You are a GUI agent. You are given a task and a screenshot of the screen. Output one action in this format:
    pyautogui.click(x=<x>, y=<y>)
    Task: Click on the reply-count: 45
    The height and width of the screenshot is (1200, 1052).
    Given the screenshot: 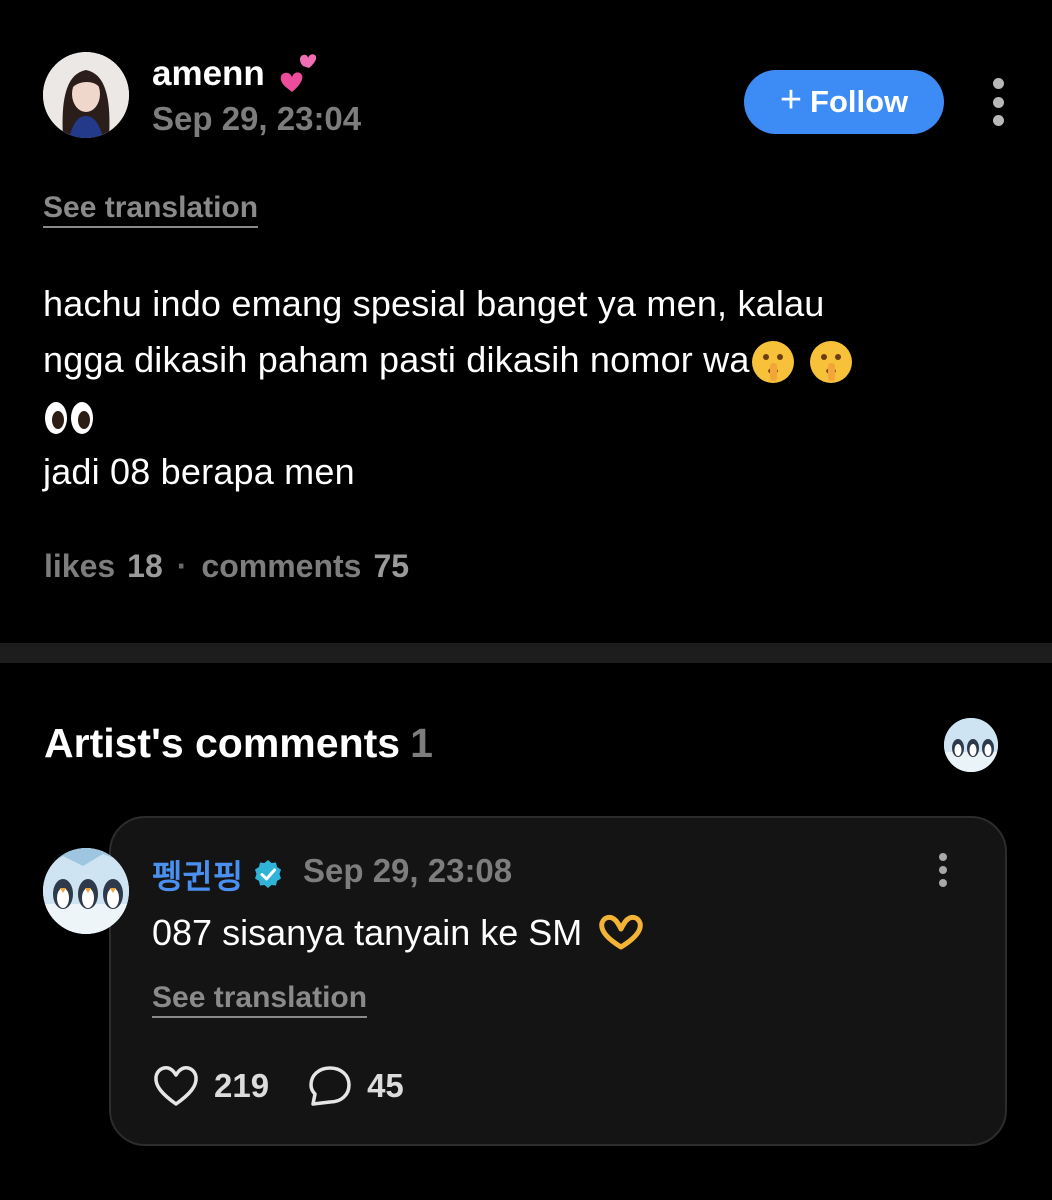 What is the action you would take?
    pyautogui.click(x=385, y=1085)
    